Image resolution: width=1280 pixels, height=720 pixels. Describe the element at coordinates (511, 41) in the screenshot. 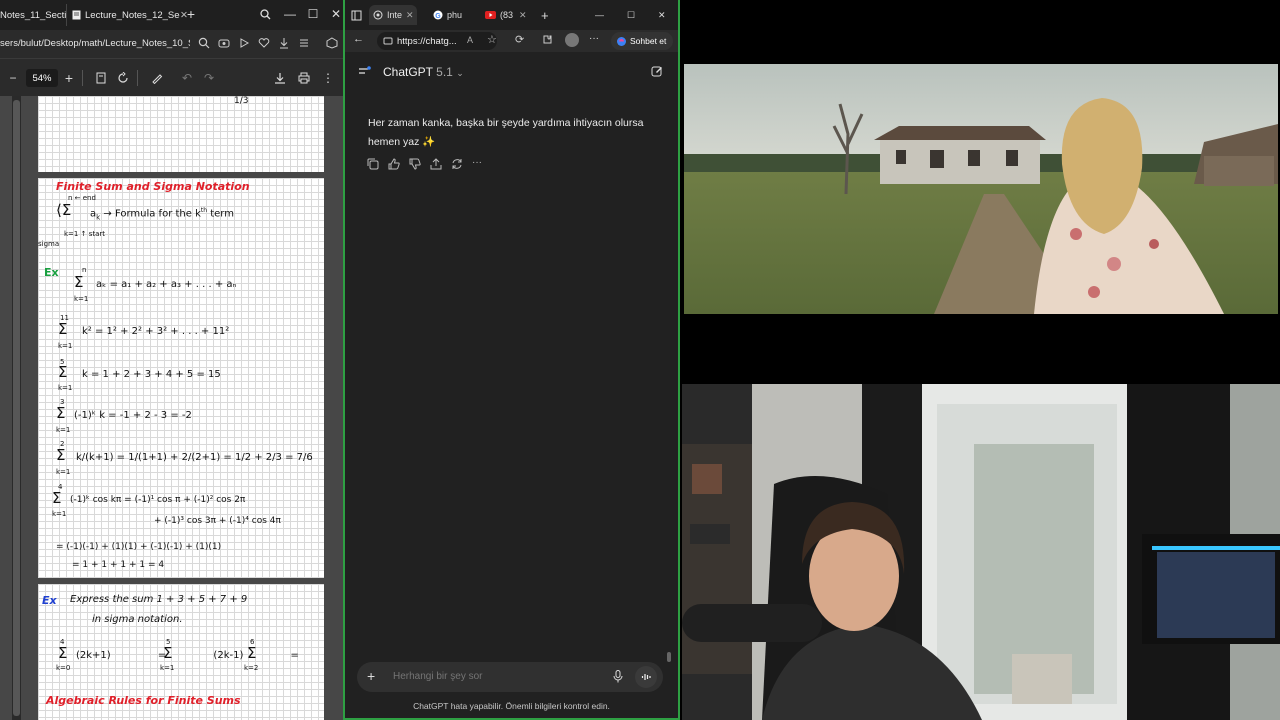

I see `edge-address-bar: ← https://chatg... A ☆ ⟳ ··· Sohbet et` at that location.